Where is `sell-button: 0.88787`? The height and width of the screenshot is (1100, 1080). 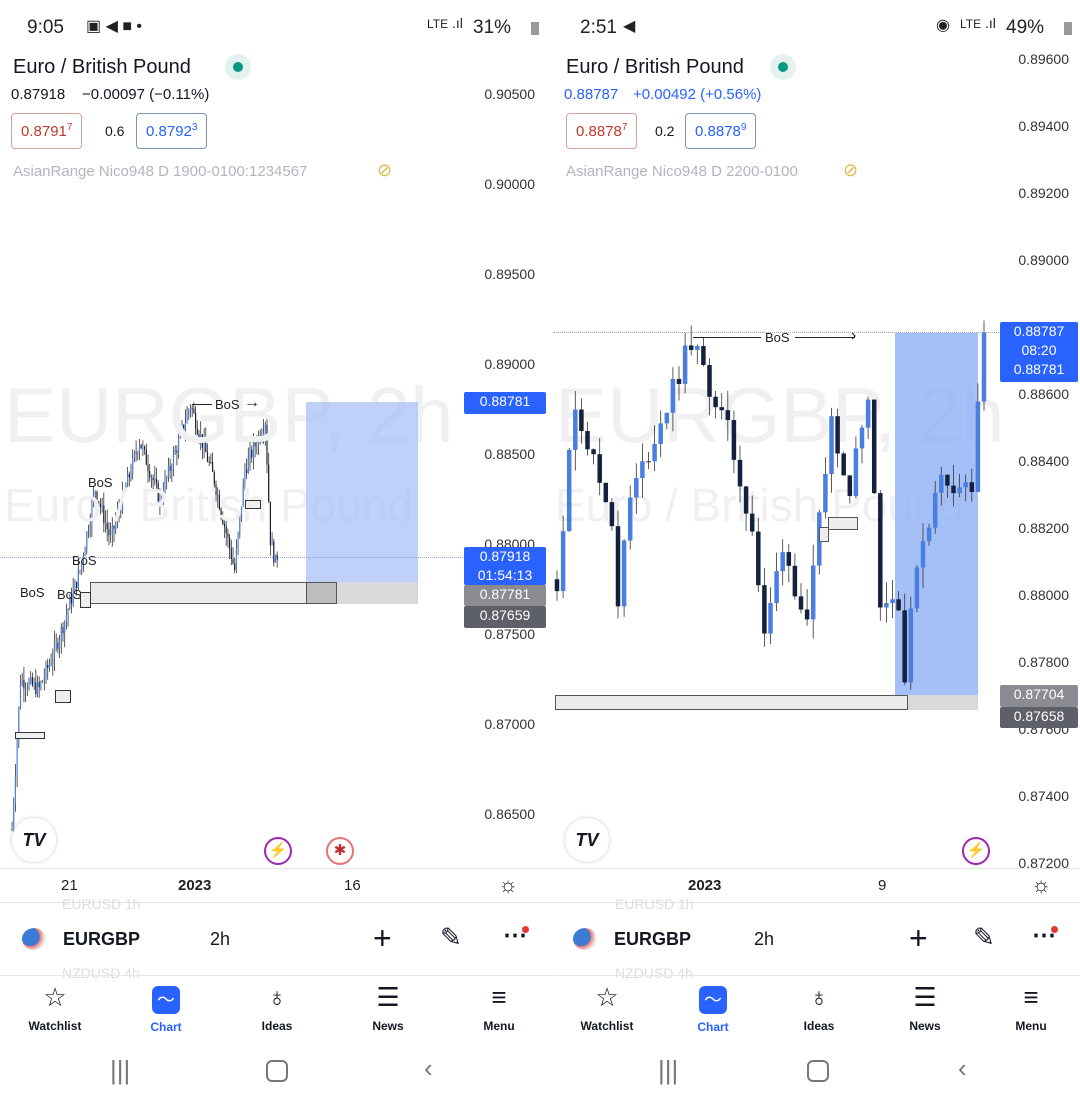 sell-button: 0.88787 is located at coordinates (602, 131).